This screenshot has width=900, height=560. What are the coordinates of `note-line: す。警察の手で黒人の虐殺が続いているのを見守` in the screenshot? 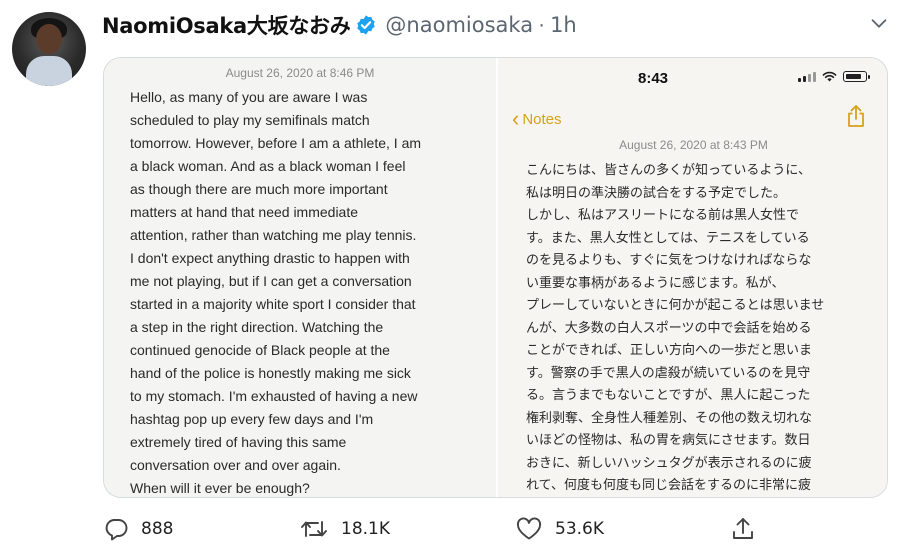 It's located at (668, 373).